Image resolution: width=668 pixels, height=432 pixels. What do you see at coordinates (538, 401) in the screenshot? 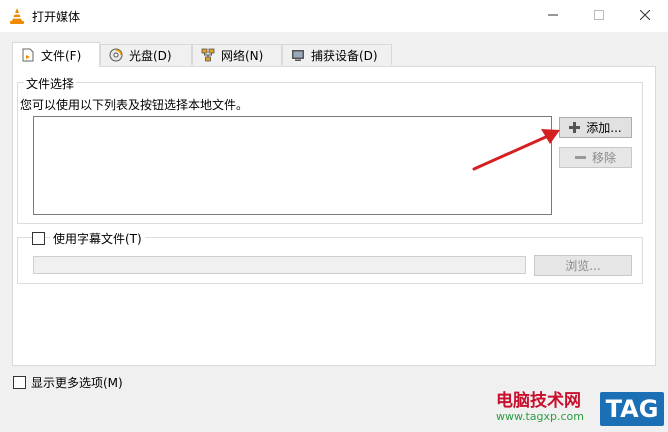
I see `watermark-brand: 电脑技术网` at bounding box center [538, 401].